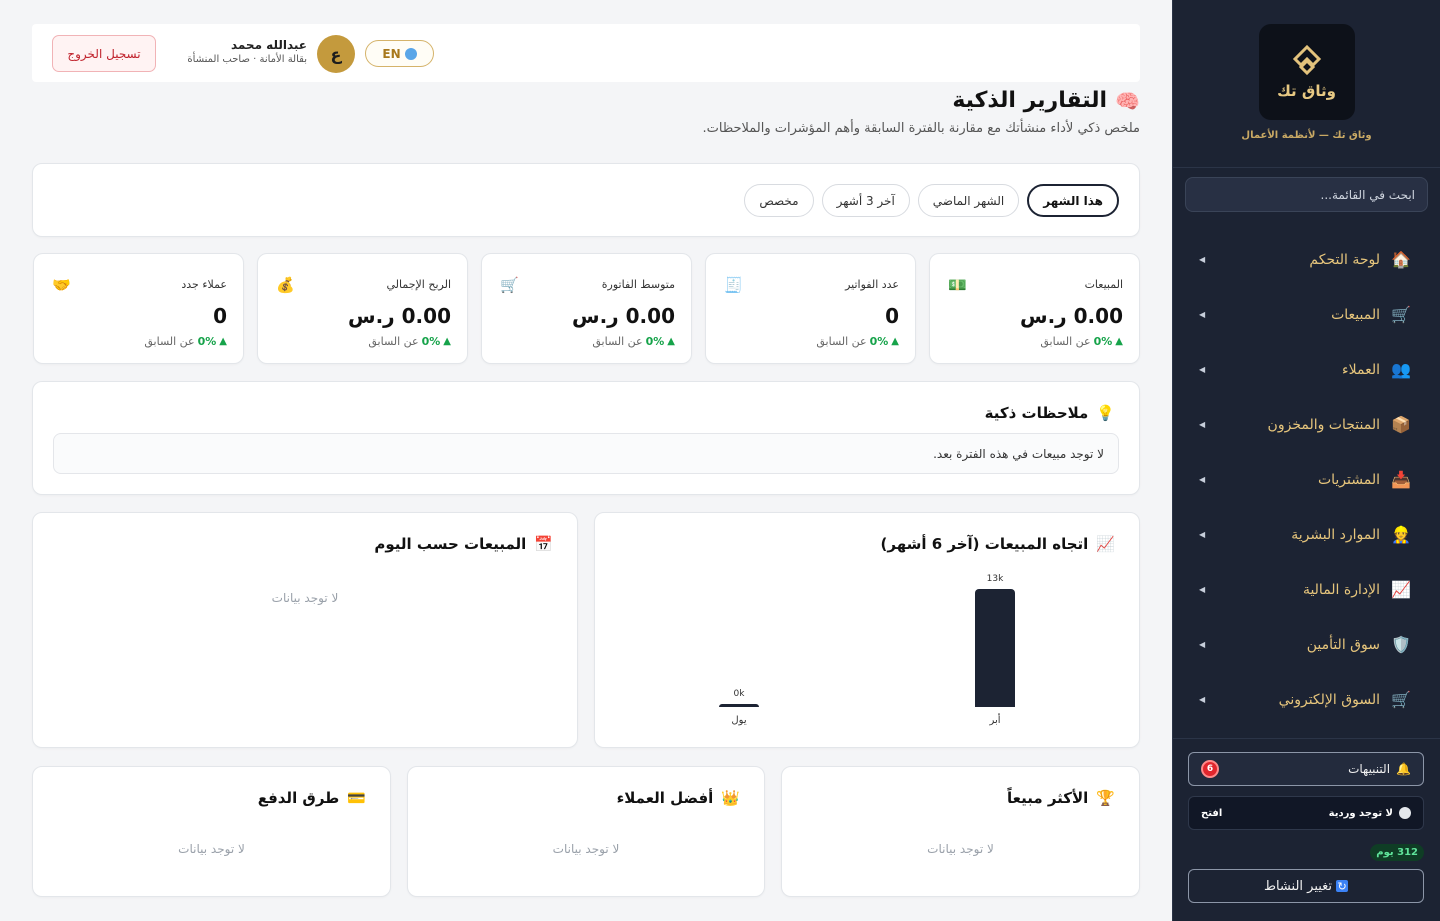 The height and width of the screenshot is (921, 1440). What do you see at coordinates (1211, 813) in the screenshot?
I see `open-shift-button: افتح` at bounding box center [1211, 813].